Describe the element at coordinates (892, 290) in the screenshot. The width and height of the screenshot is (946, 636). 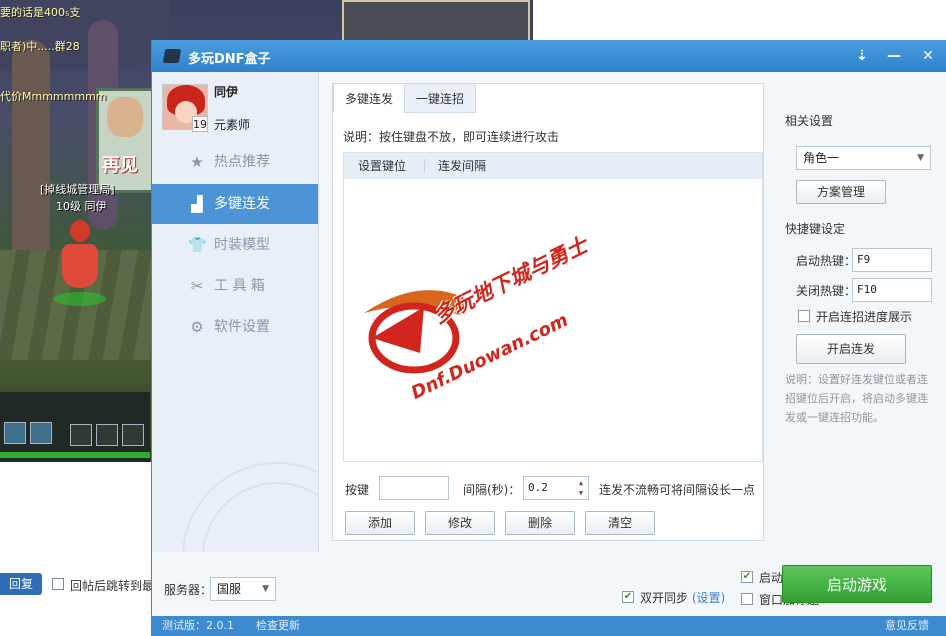
I see `stop-hotkey-input: F10` at that location.